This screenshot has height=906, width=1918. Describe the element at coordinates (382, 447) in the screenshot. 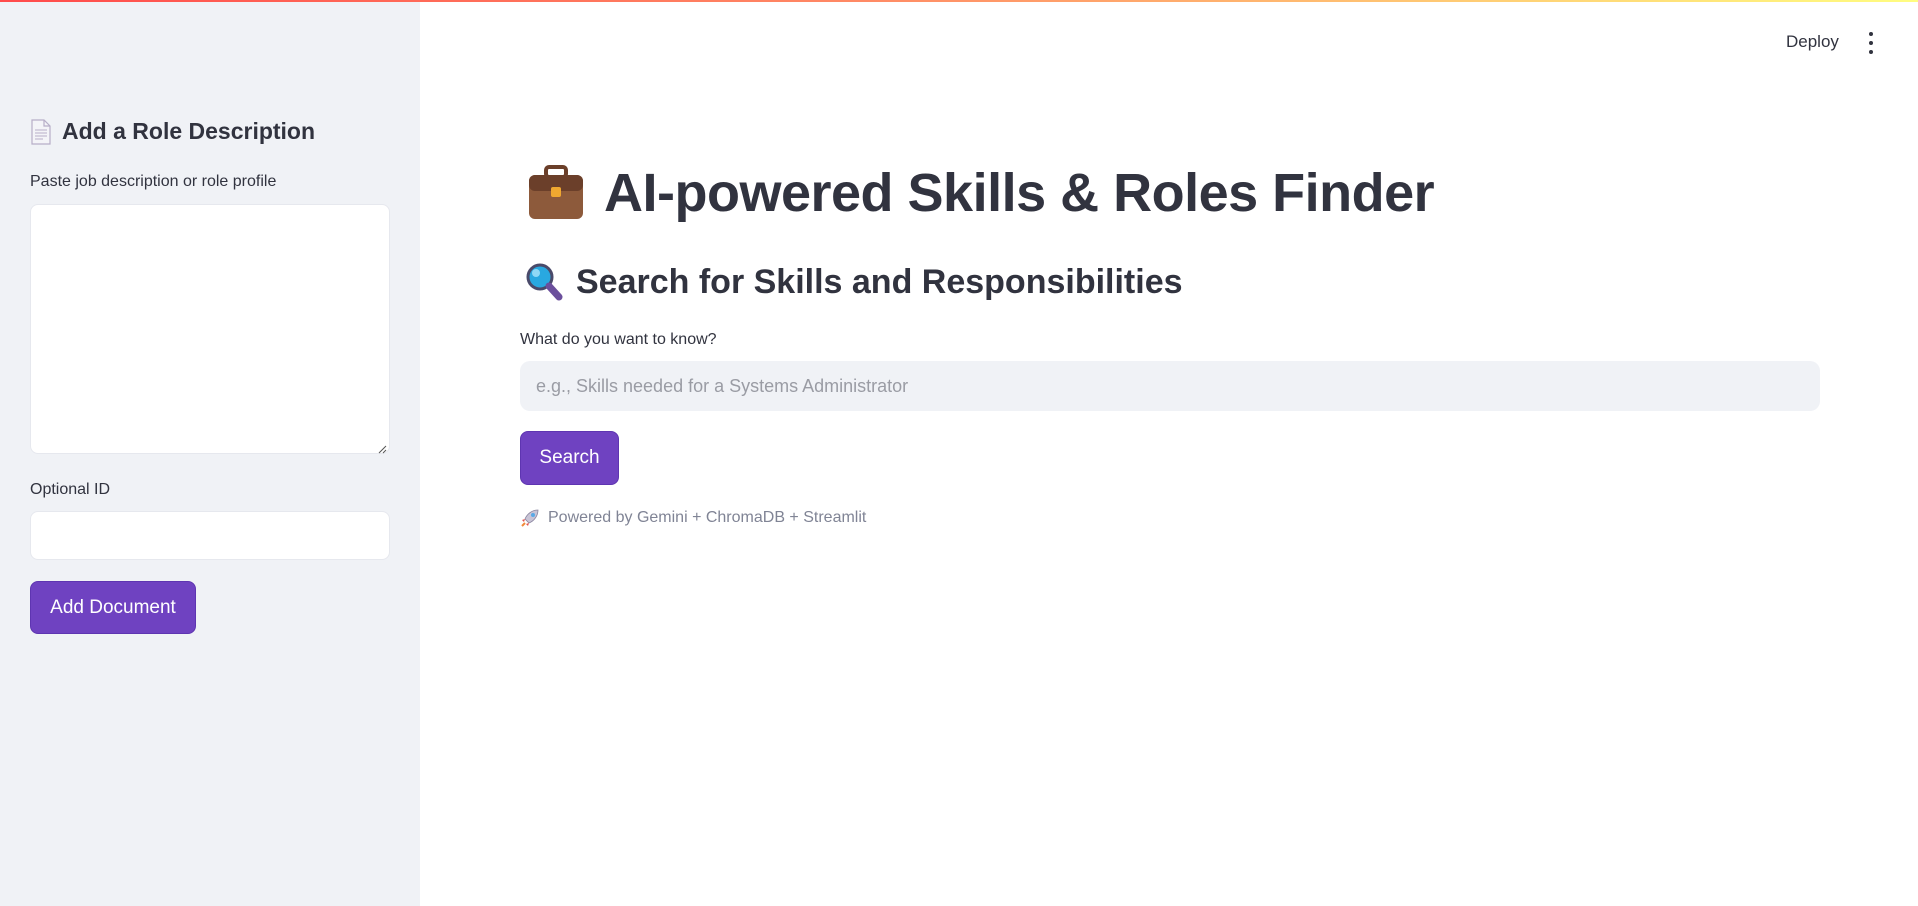

I see `resize-handle-icon` at that location.